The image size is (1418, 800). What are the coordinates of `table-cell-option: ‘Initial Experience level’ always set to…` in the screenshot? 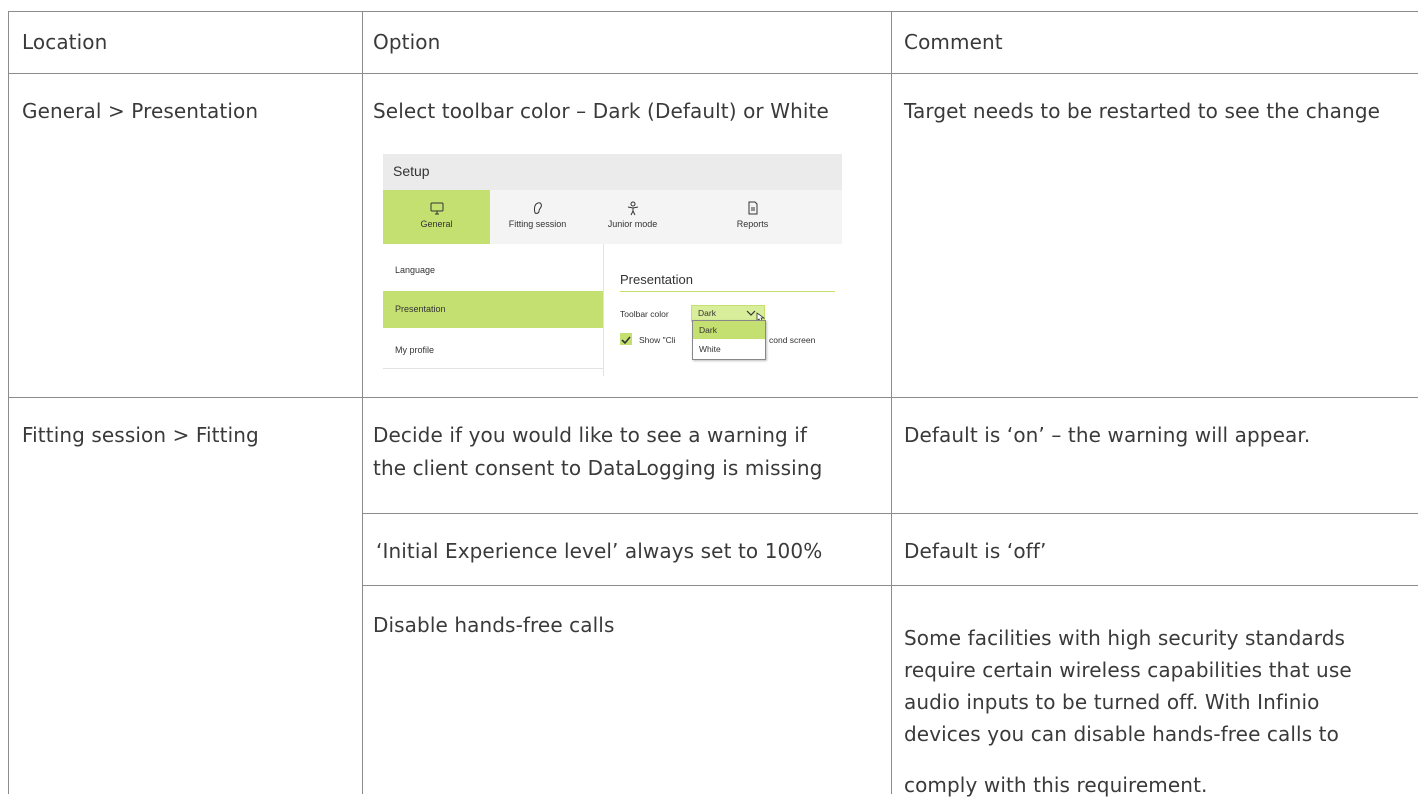 It's located at (599, 551).